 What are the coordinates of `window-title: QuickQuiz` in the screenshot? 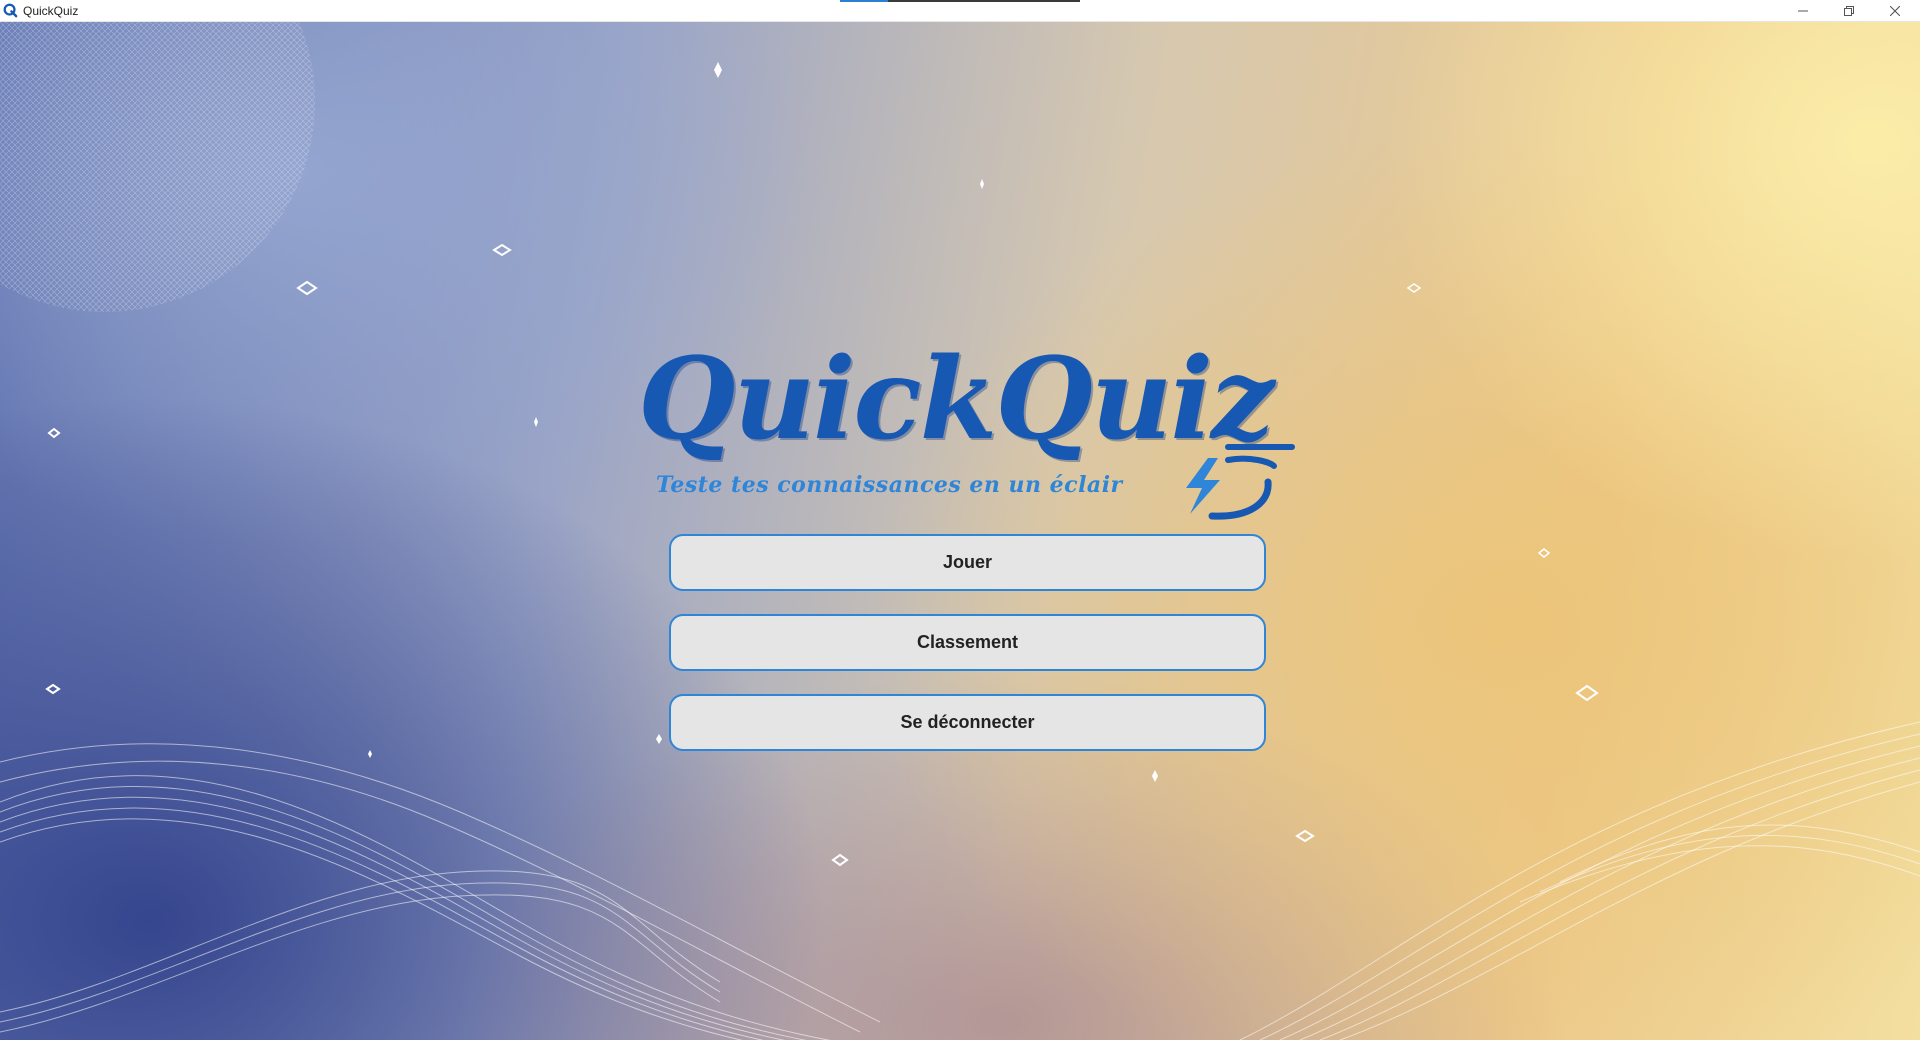 It's located at (51, 11).